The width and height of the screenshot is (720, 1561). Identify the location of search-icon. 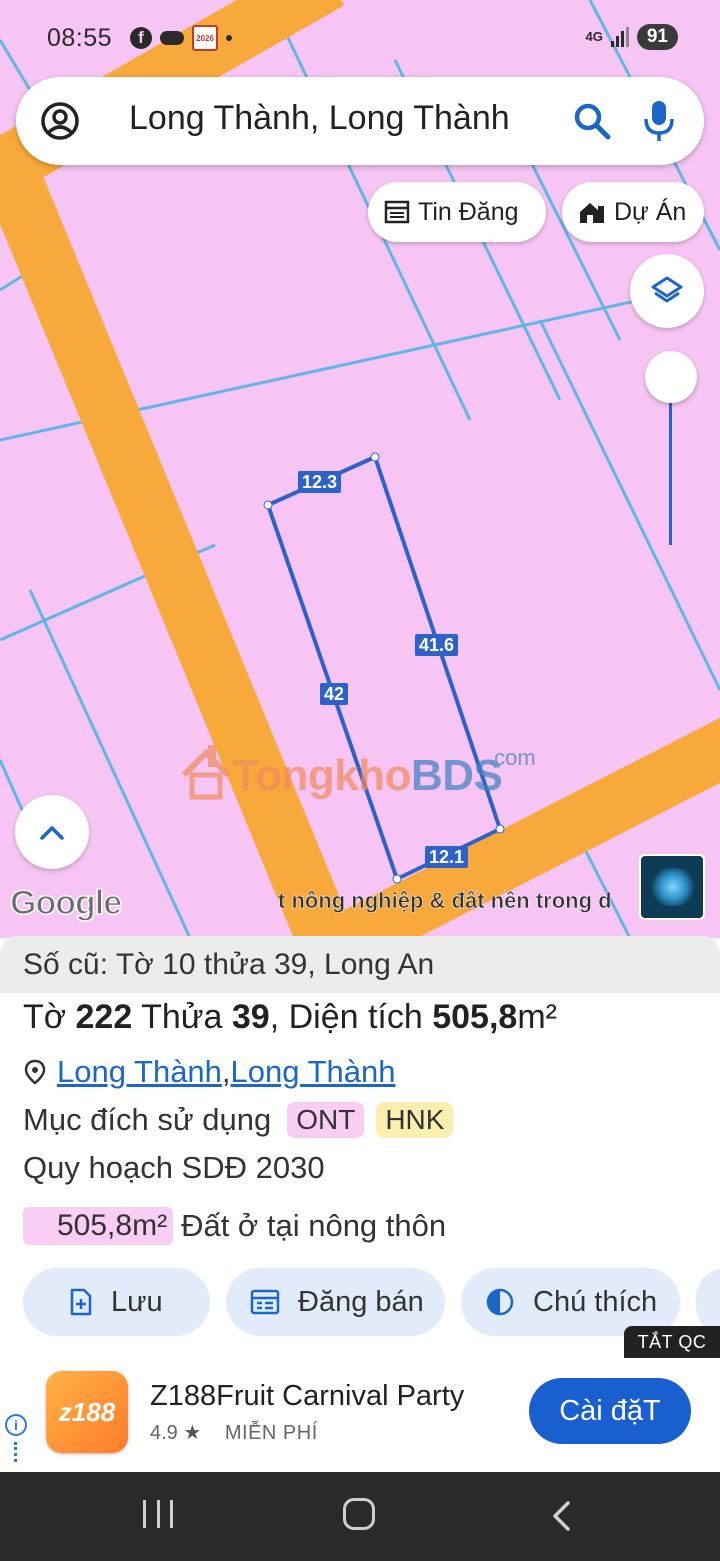
(592, 121).